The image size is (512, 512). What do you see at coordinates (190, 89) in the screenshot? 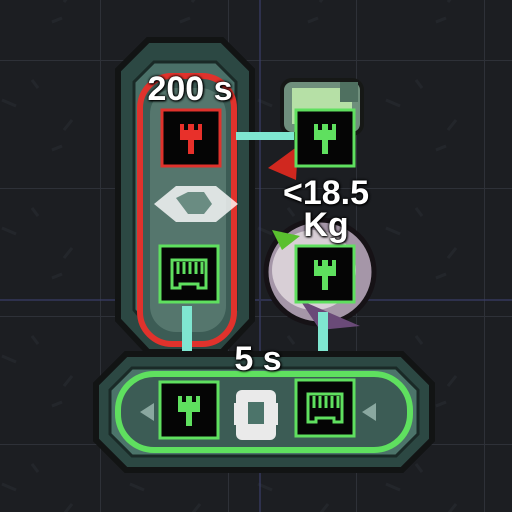
I see `timer-gate-label: 200 s` at bounding box center [190, 89].